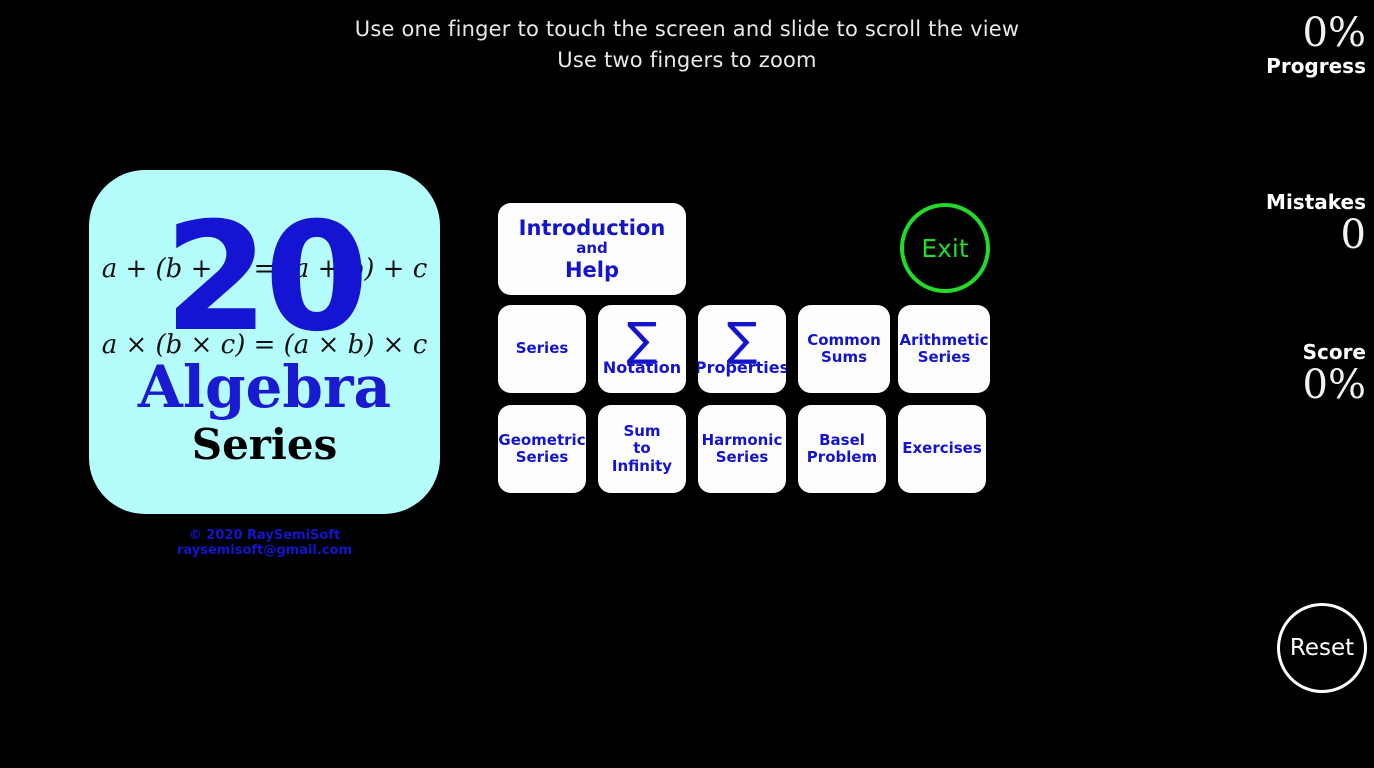 The image size is (1374, 768). What do you see at coordinates (1316, 66) in the screenshot?
I see `progress-label: Progress` at bounding box center [1316, 66].